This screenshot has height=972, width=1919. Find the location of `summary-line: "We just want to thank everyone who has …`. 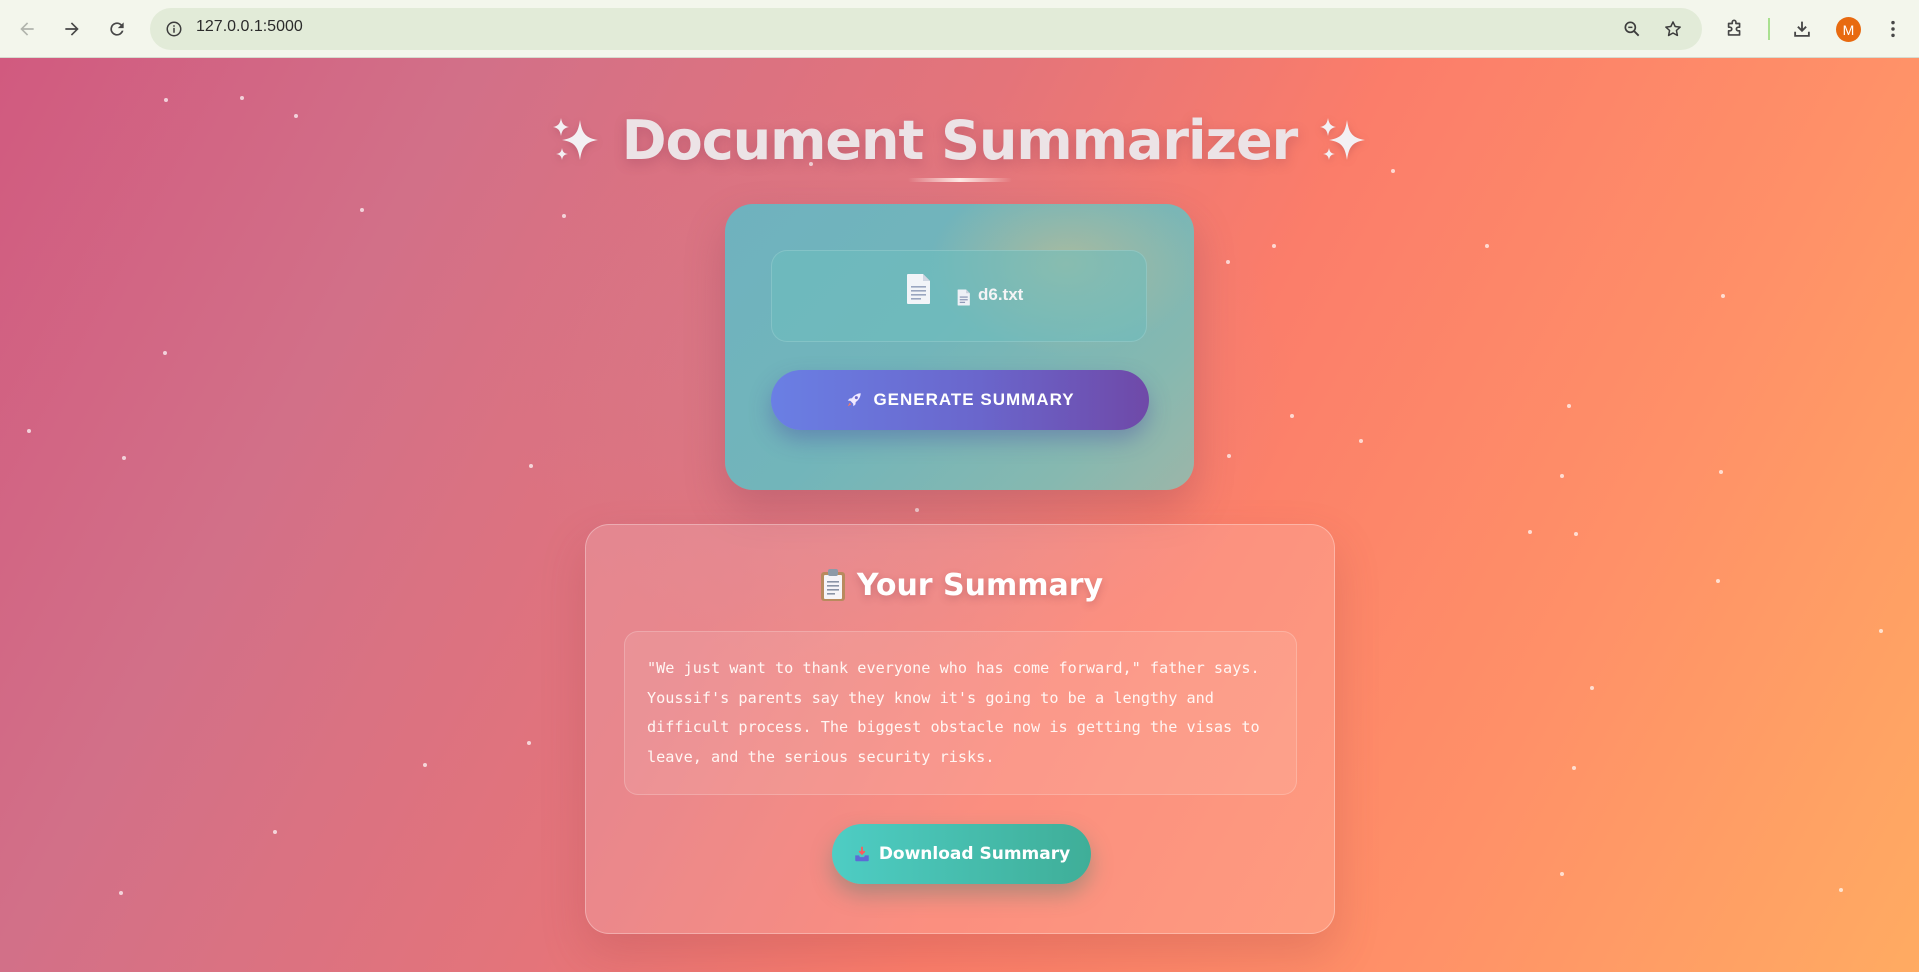

summary-line: "We just want to thank everyone who has … is located at coordinates (953, 668).